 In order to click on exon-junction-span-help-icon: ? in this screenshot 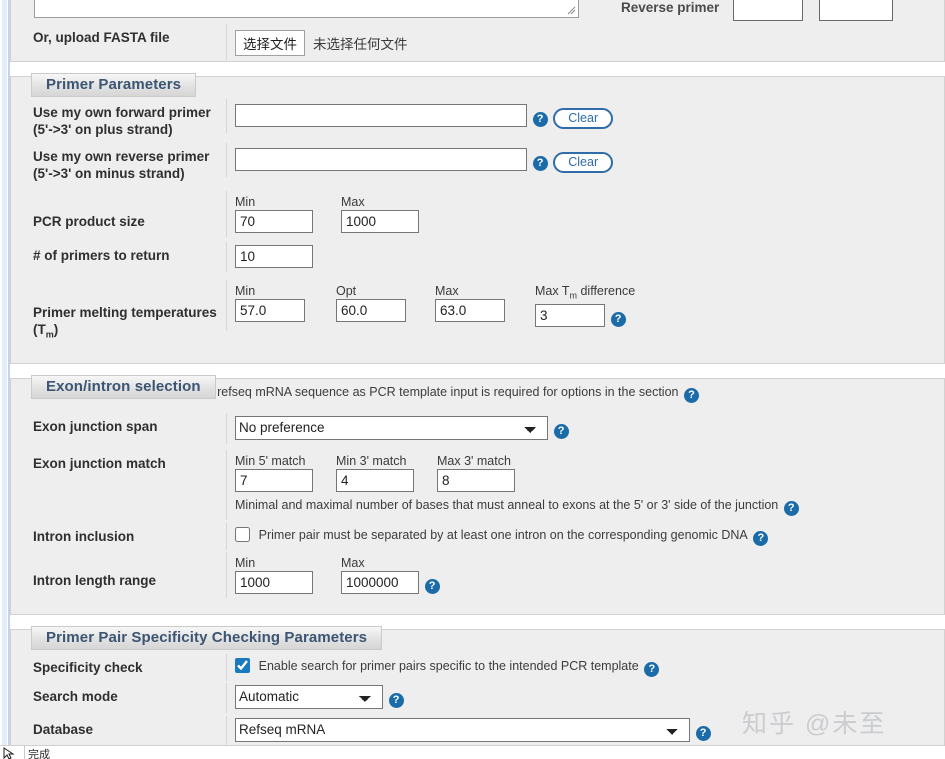, I will do `click(561, 432)`.